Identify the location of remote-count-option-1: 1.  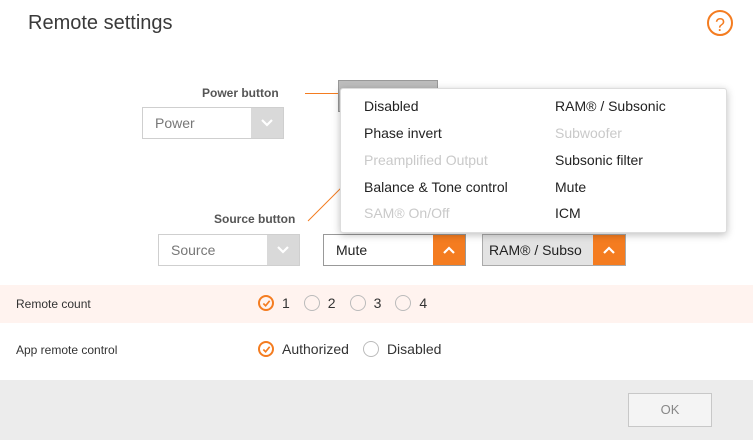
(274, 303).